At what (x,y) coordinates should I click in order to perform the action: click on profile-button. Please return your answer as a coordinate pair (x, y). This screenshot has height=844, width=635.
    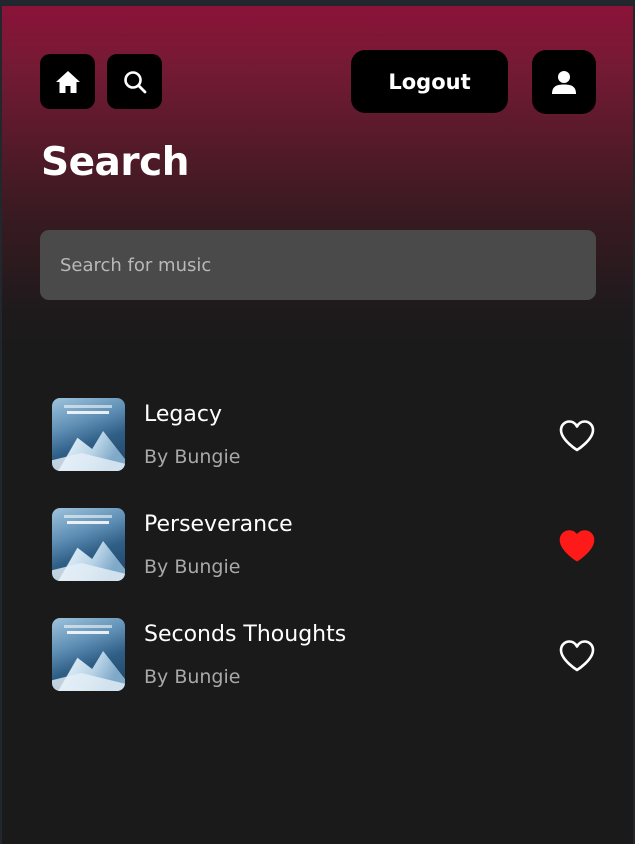
    Looking at the image, I should click on (564, 82).